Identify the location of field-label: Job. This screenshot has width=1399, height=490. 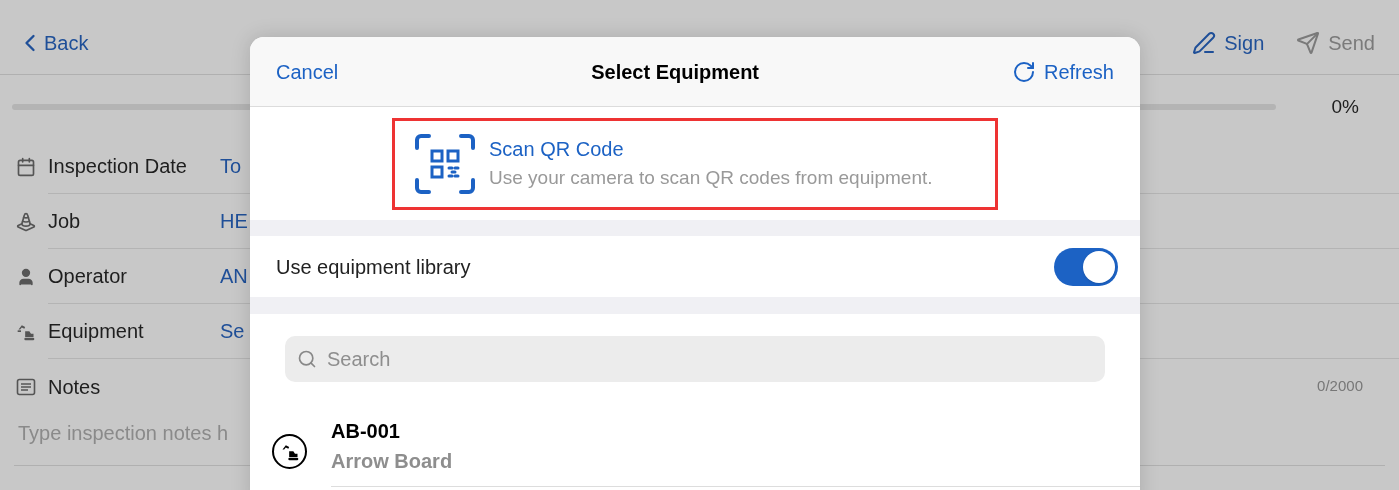
(65, 221).